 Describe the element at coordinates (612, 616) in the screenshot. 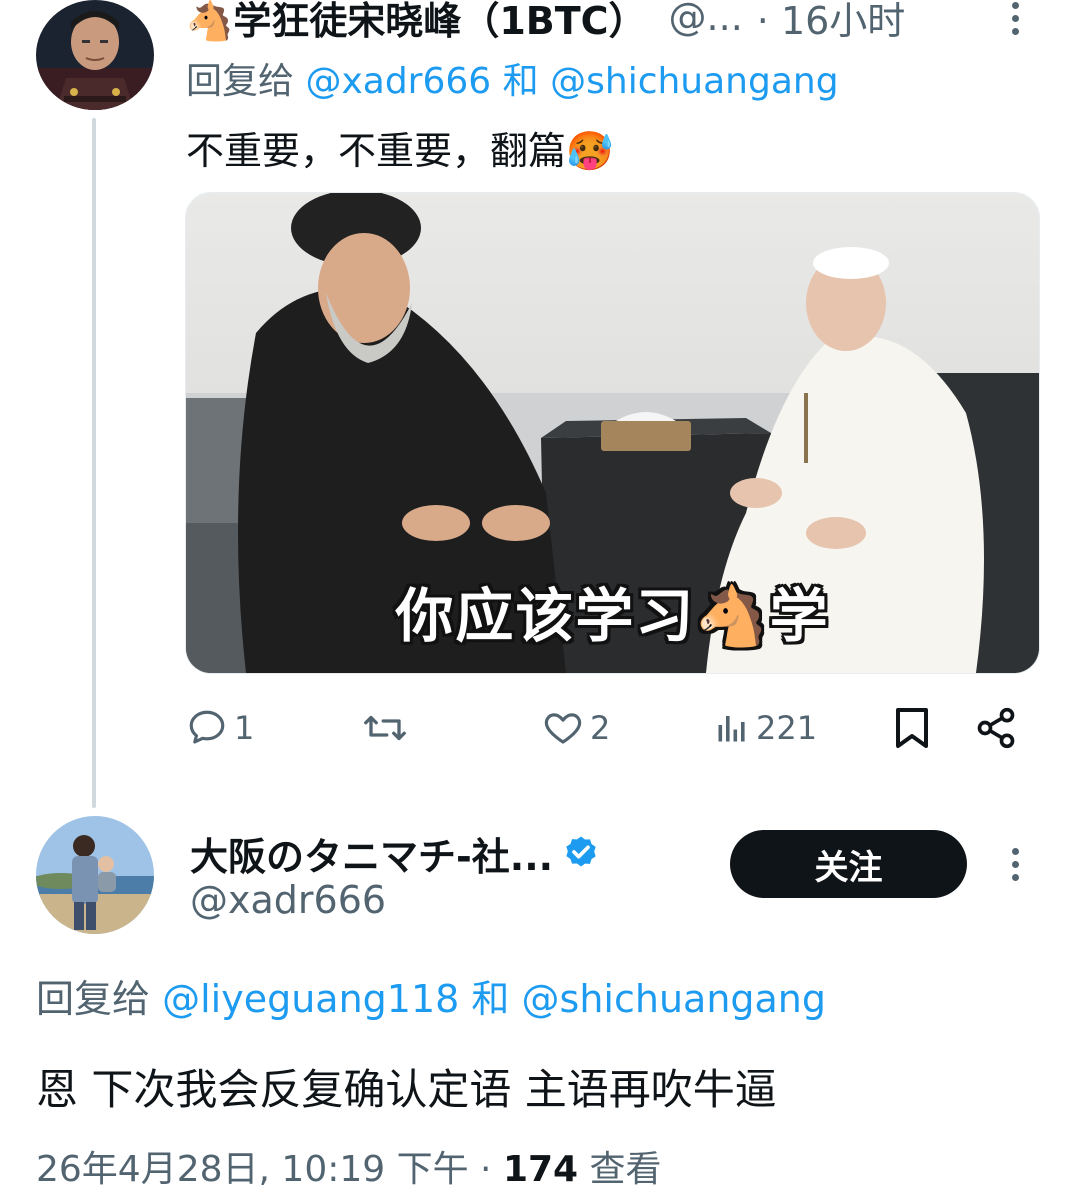

I see `meme-caption: 你应该学习🐴学` at that location.